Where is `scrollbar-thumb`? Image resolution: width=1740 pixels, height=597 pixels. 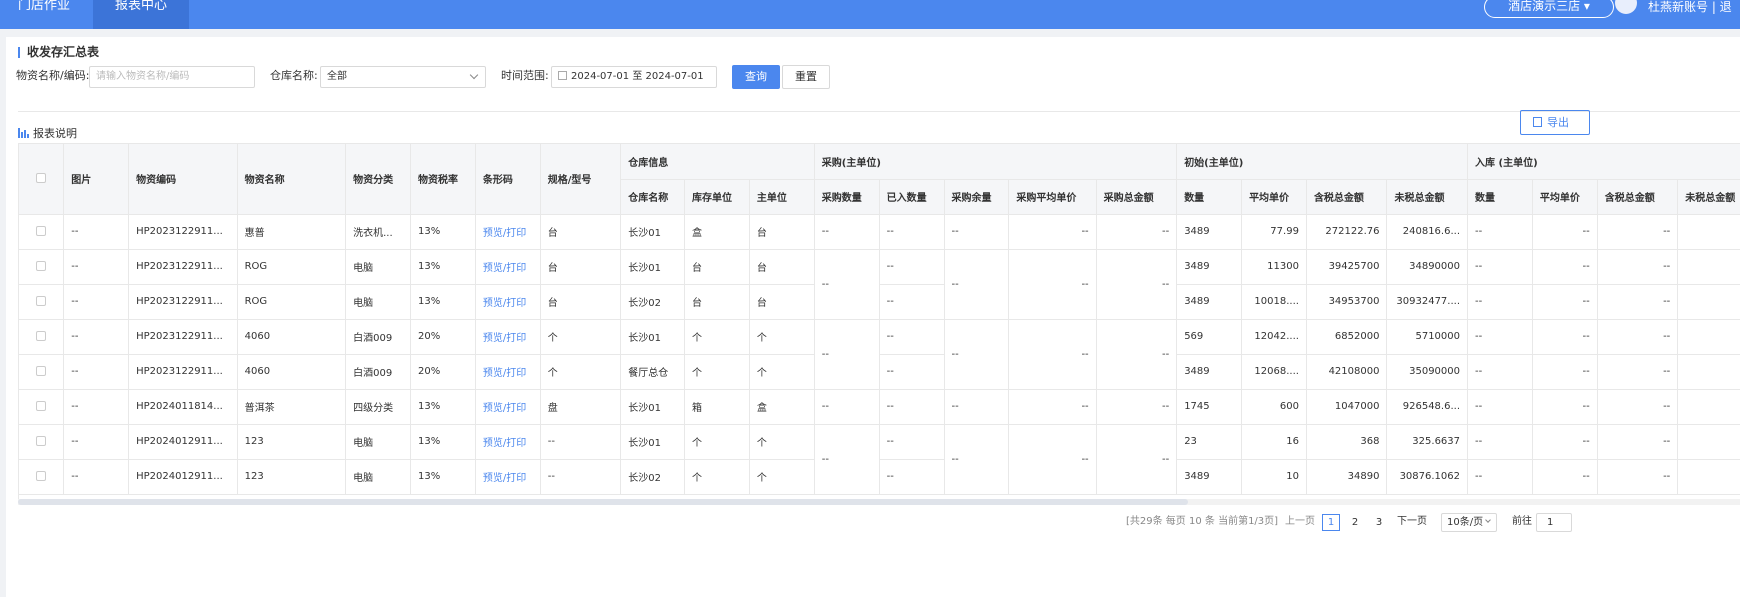
scrollbar-thumb is located at coordinates (603, 502).